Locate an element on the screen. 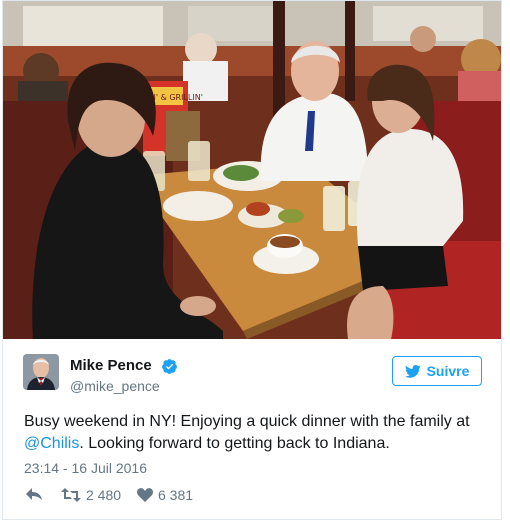 The image size is (510, 525). like-button: 6 381 is located at coordinates (165, 495).